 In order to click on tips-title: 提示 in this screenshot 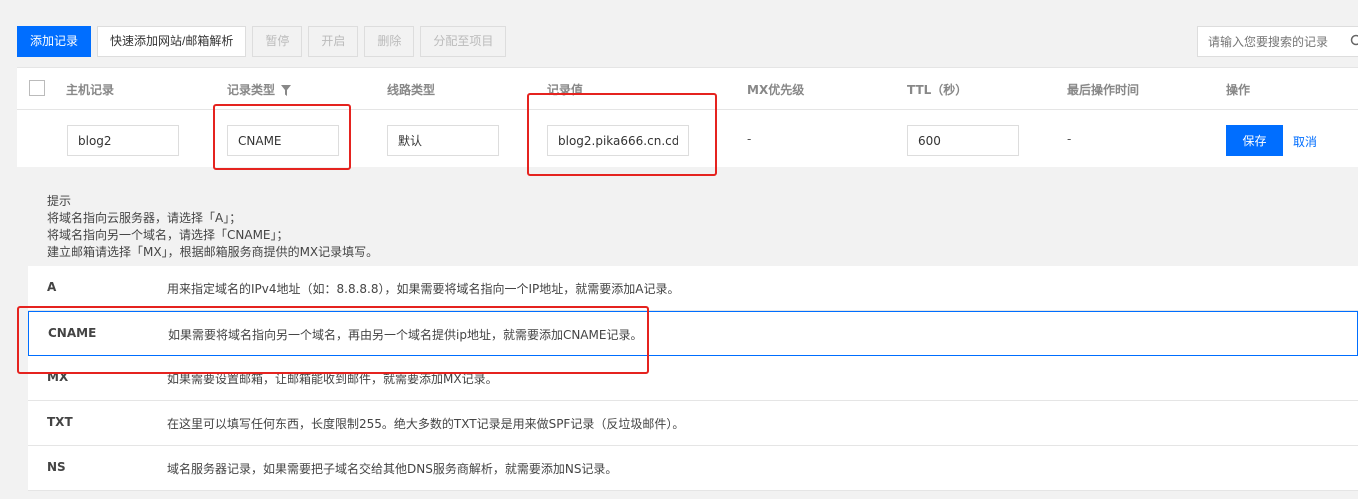, I will do `click(59, 201)`.